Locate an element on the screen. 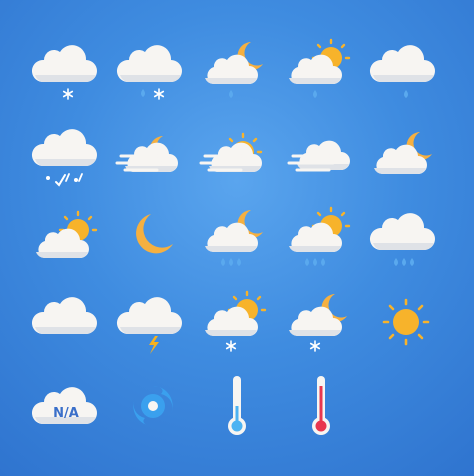 This screenshot has height=476, width=474. na-label: N/A is located at coordinates (66, 413).